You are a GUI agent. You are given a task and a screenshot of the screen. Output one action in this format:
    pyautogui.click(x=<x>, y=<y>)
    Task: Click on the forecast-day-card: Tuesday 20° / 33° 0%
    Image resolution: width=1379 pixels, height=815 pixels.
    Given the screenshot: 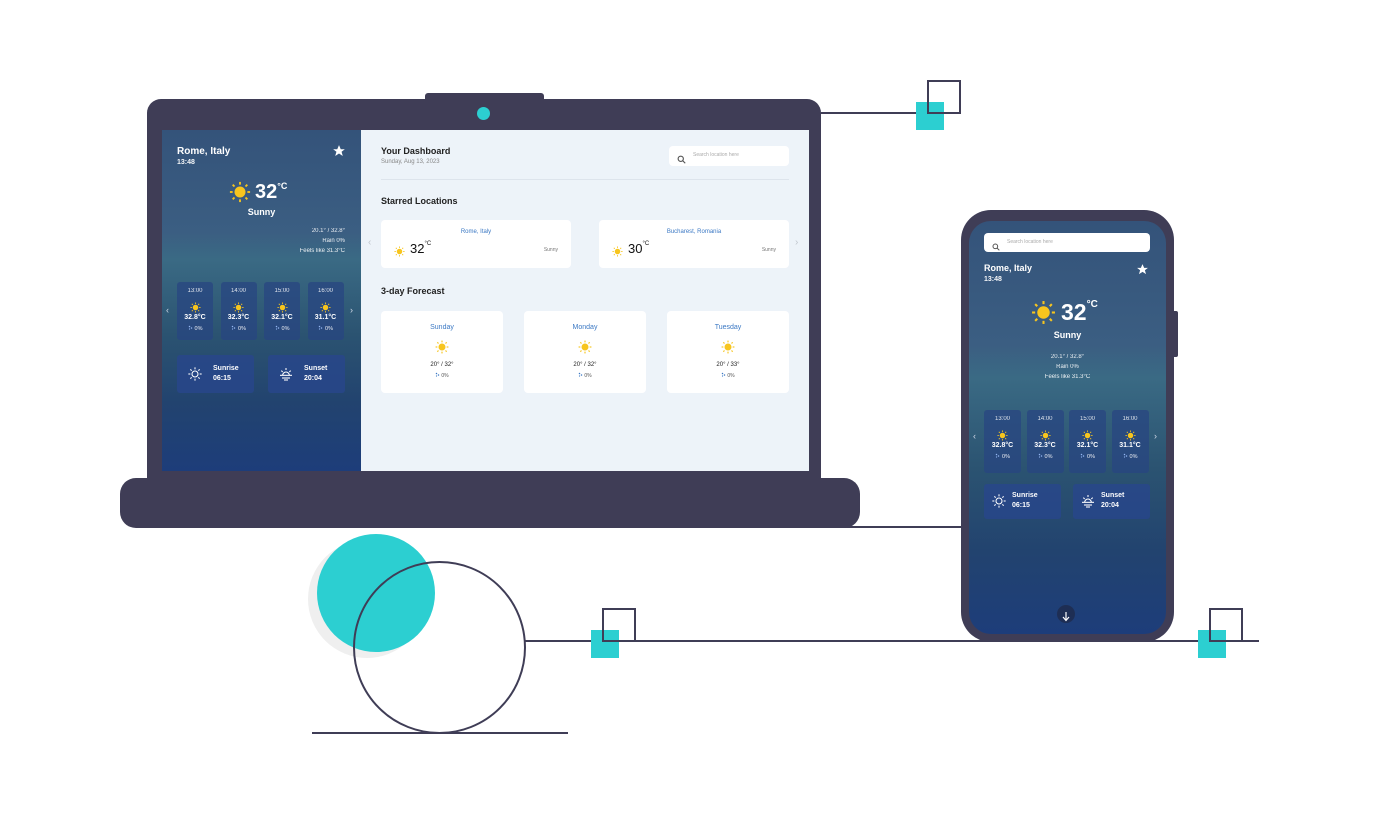 What is the action you would take?
    pyautogui.click(x=728, y=352)
    